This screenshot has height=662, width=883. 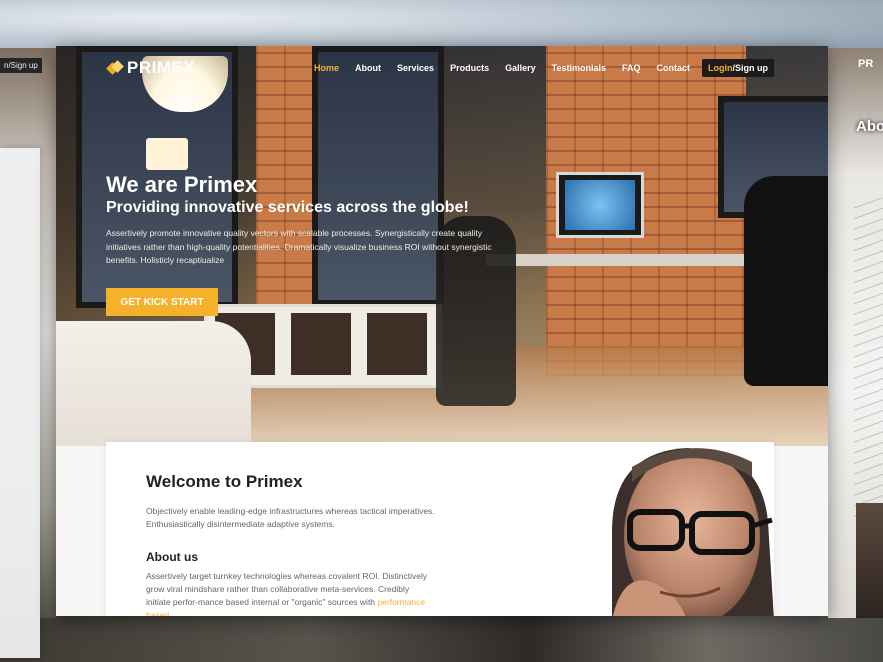 I want to click on right-preview-photo, so click(x=869, y=560).